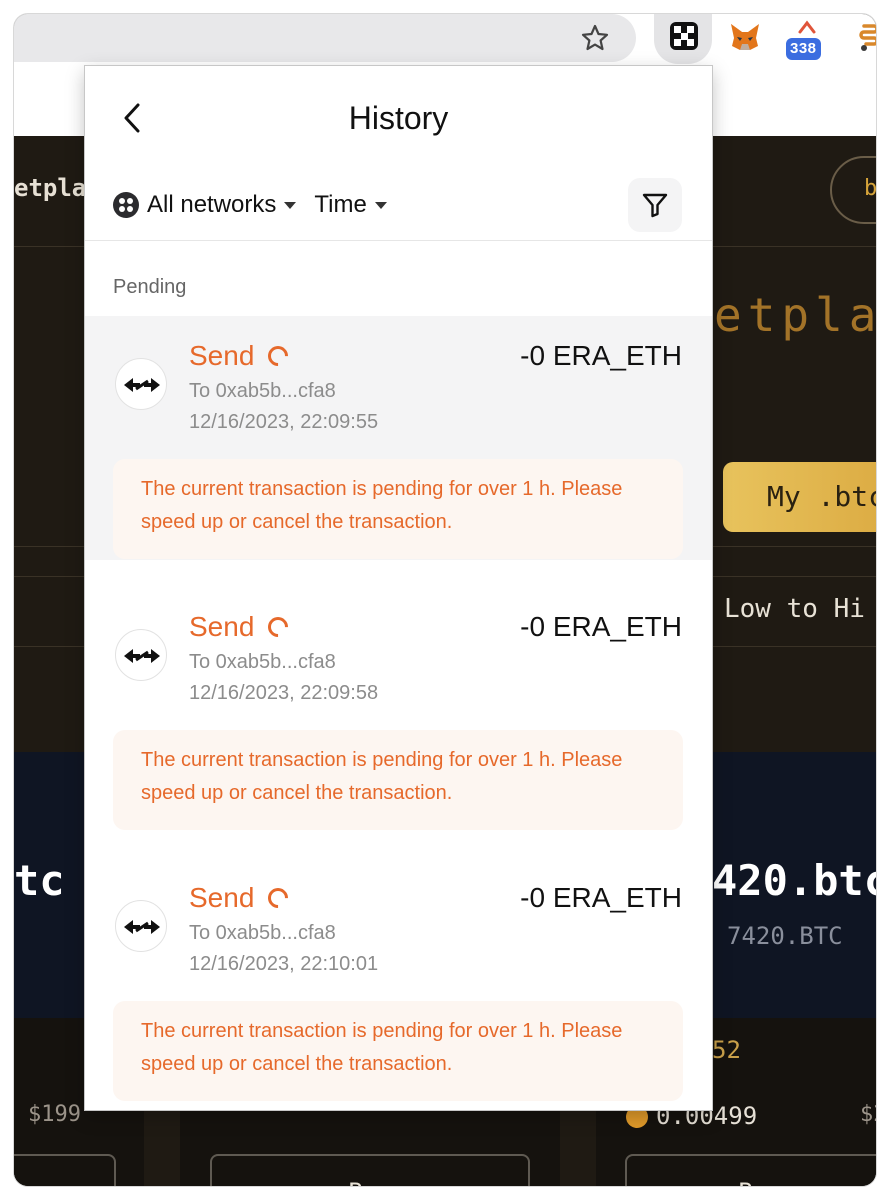 This screenshot has height=1200, width=890. Describe the element at coordinates (398, 118) in the screenshot. I see `page-title: History` at that location.